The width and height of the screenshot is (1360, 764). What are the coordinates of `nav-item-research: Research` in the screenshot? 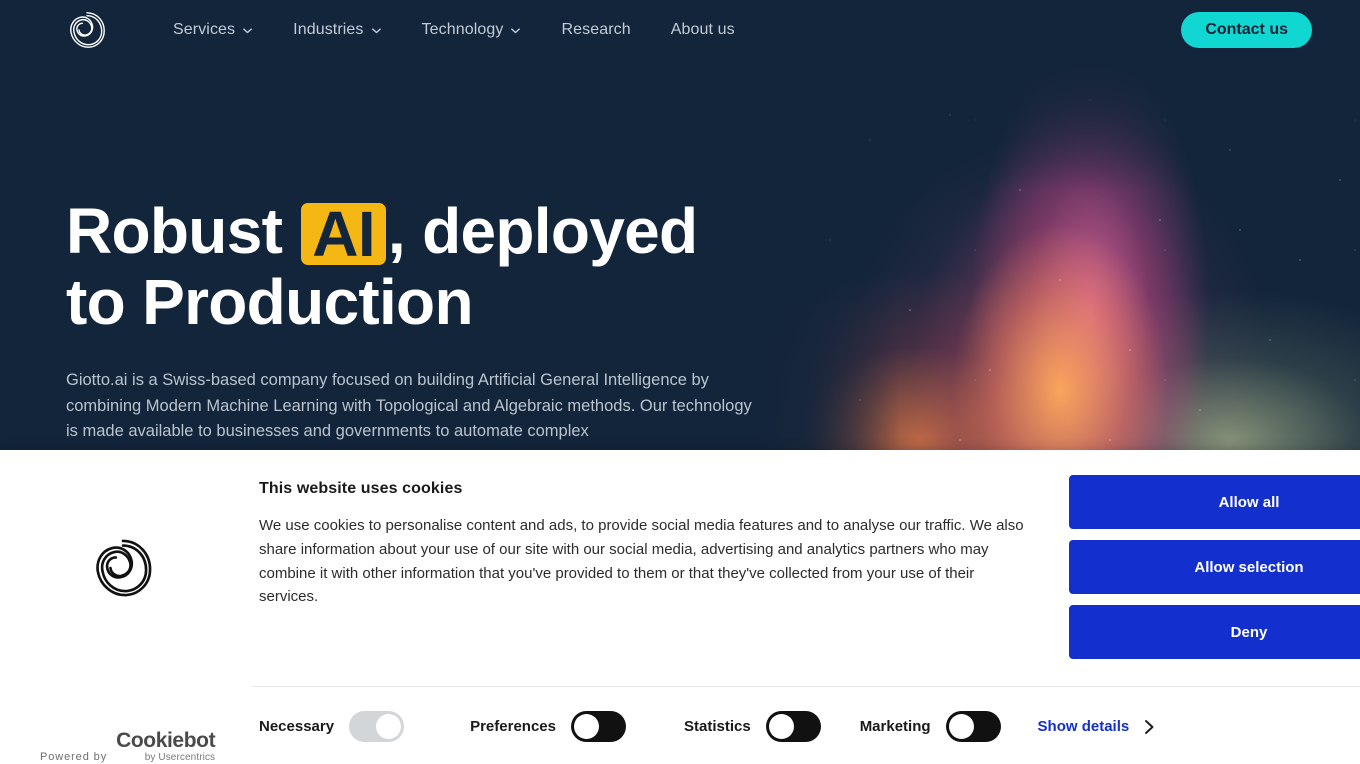 It's located at (595, 30).